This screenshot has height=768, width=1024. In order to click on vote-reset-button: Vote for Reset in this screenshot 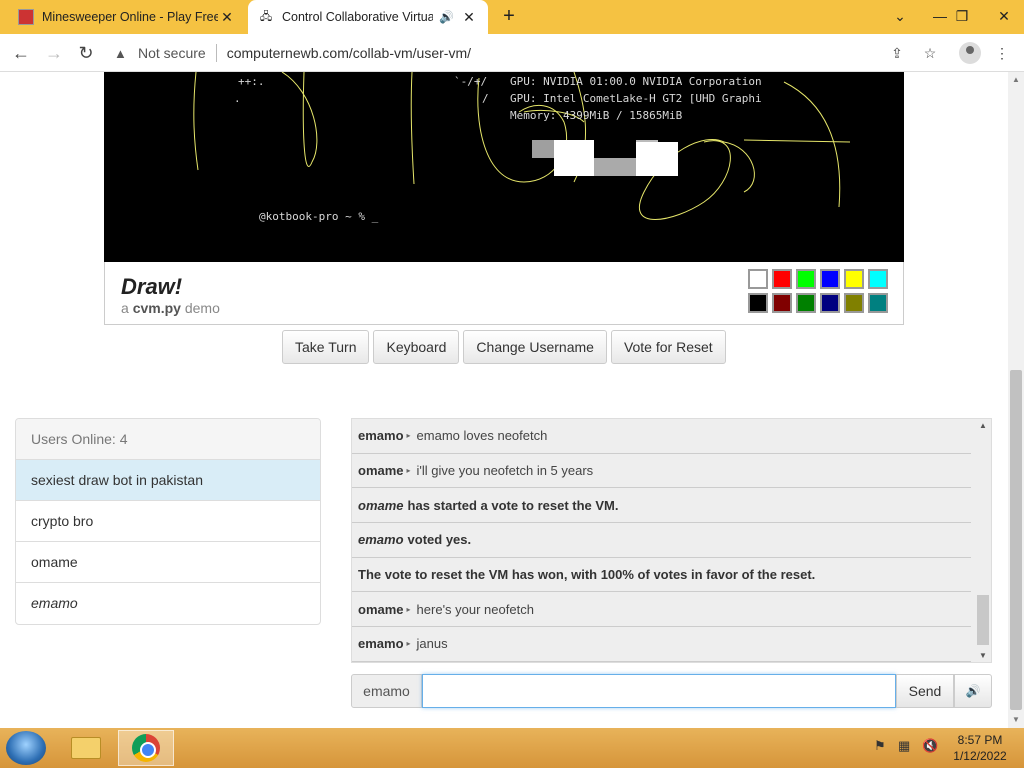, I will do `click(668, 347)`.